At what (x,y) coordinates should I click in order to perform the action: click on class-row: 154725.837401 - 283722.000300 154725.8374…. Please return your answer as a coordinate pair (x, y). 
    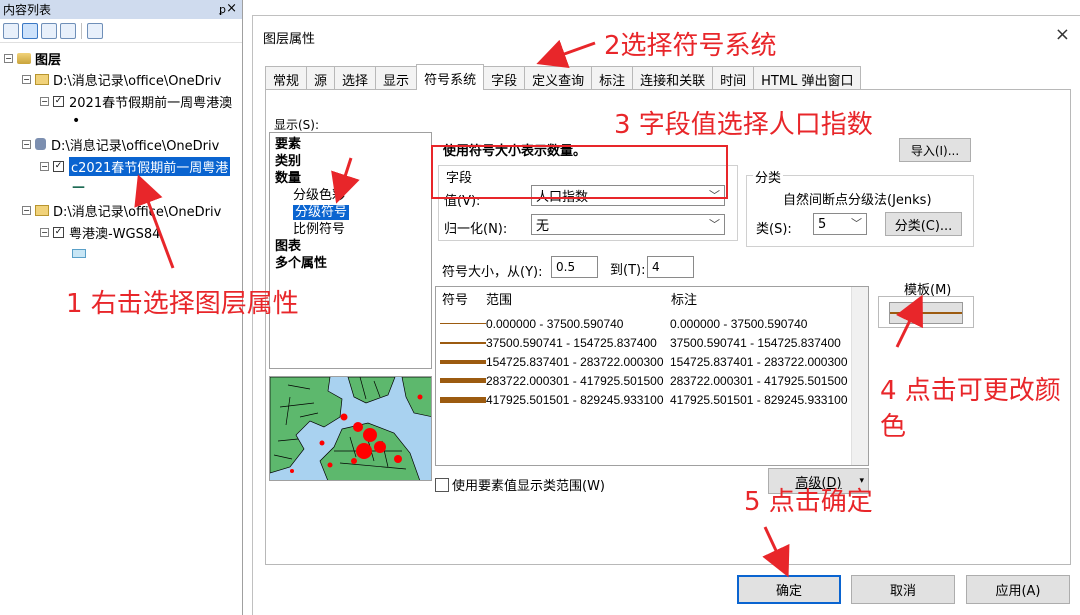
    Looking at the image, I should click on (646, 361).